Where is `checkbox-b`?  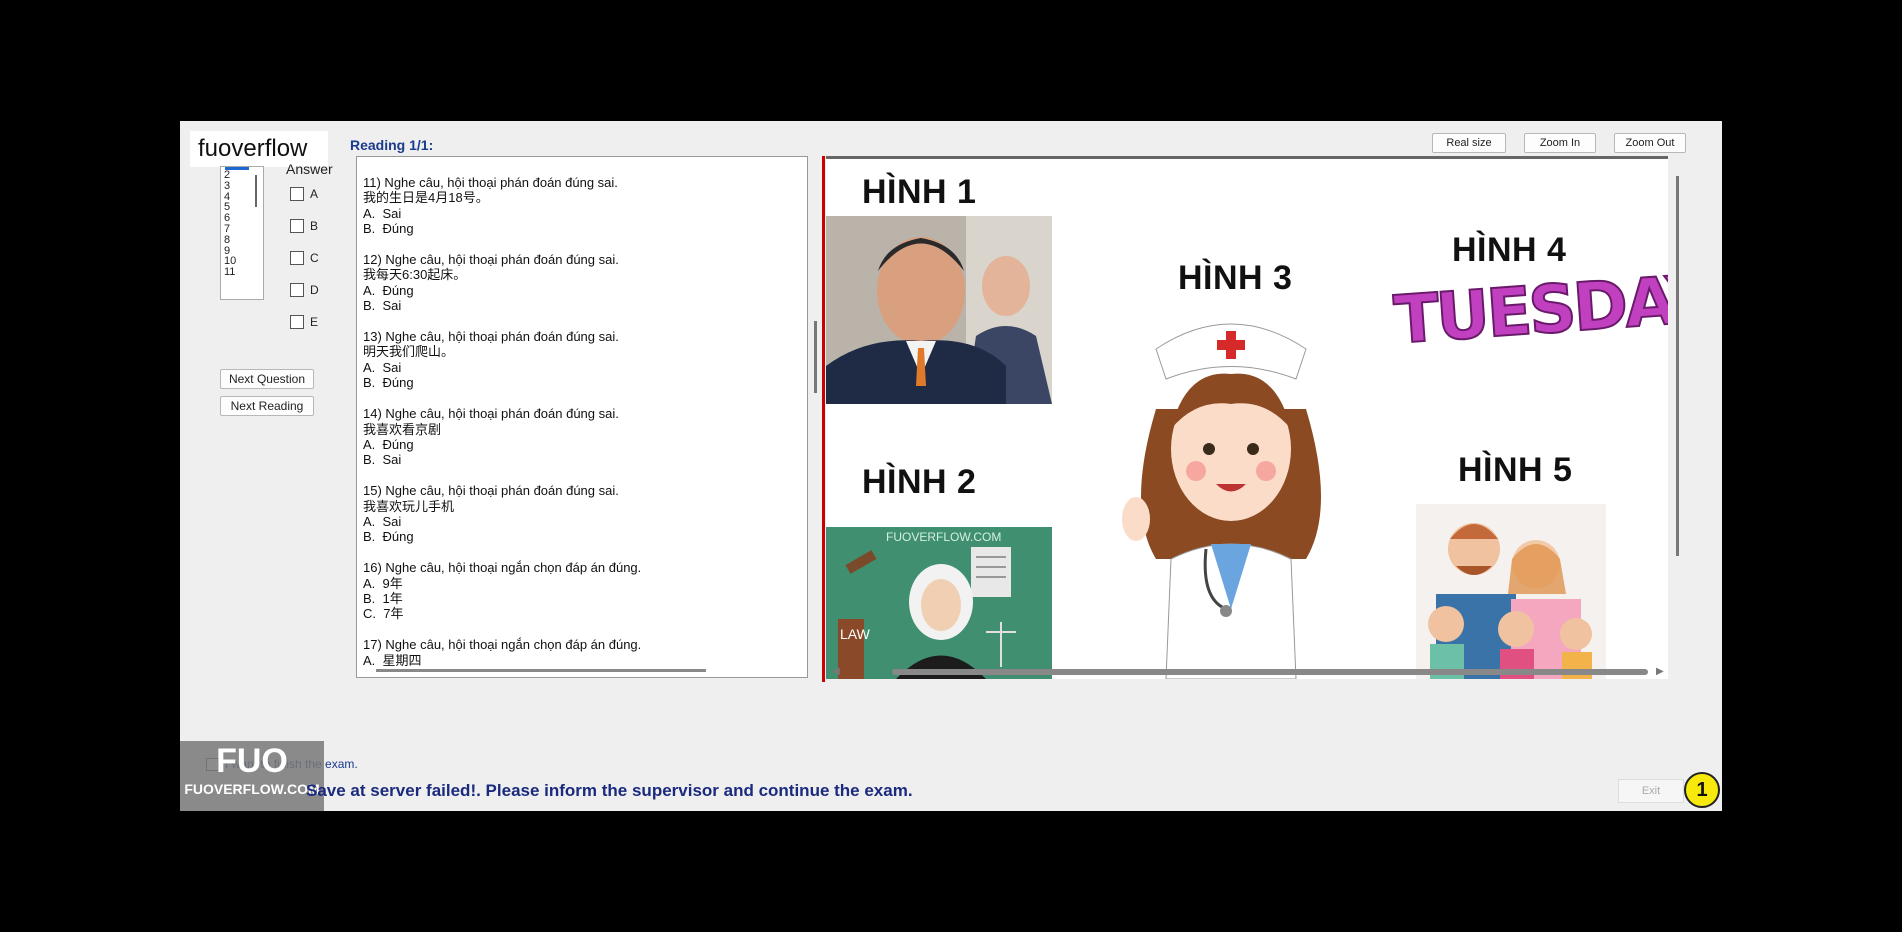
checkbox-b is located at coordinates (297, 226).